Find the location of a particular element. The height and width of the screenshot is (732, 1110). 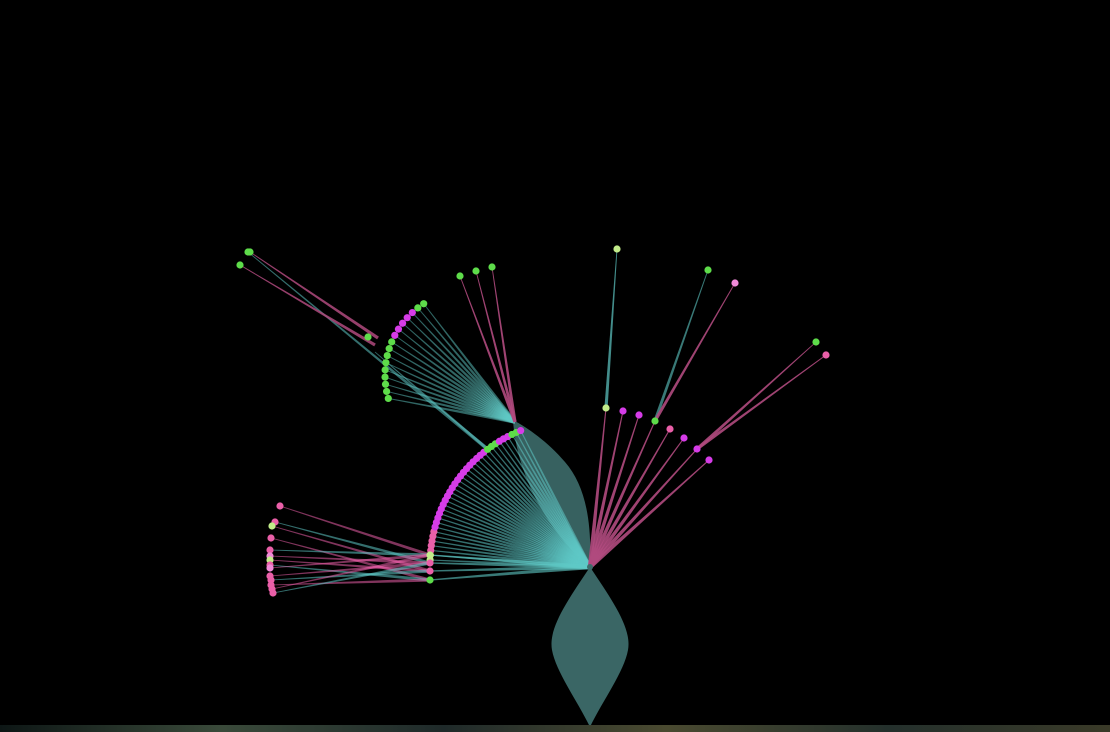

arc-node-icon is located at coordinates (521, 430).